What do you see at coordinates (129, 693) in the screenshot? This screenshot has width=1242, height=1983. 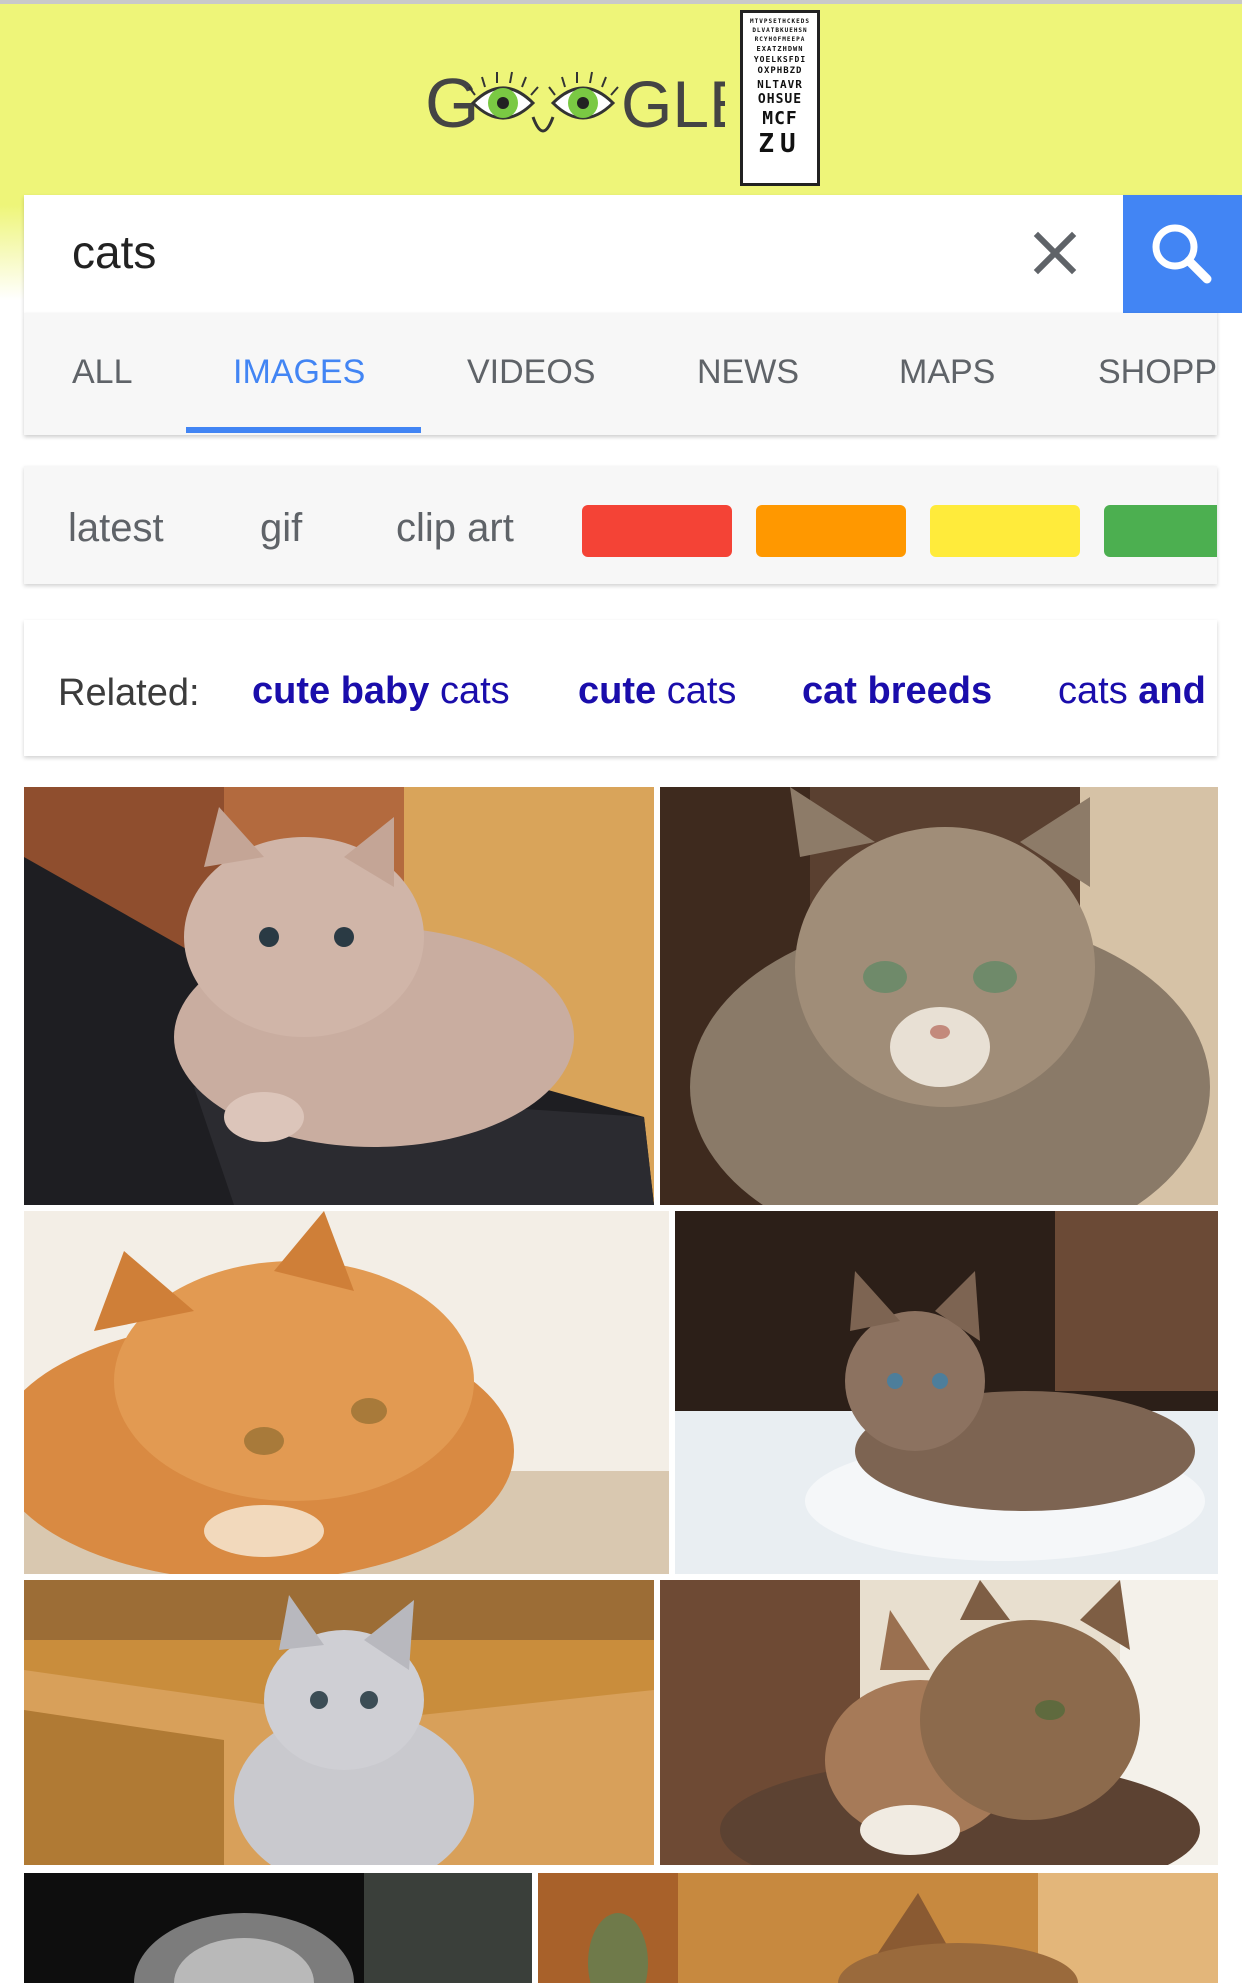 I see `related-label: Related:` at bounding box center [129, 693].